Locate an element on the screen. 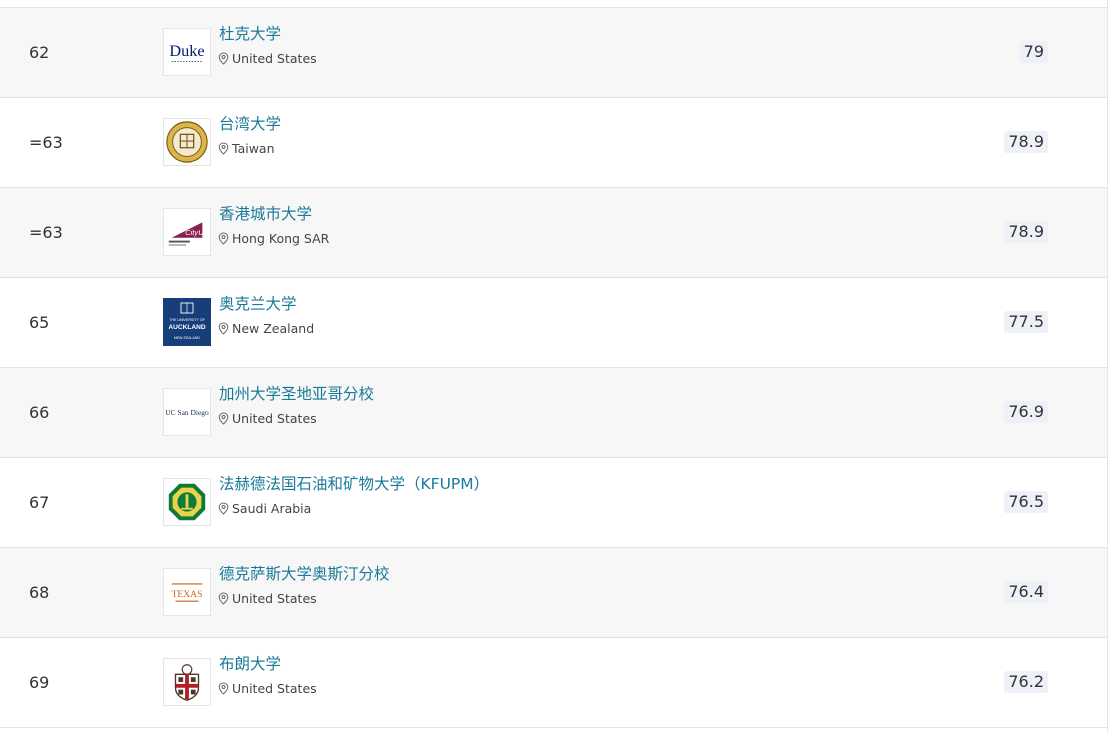 Image resolution: width=1108 pixels, height=732 pixels. university-name-link: 加州大学圣地亚哥分校 is located at coordinates (296, 394).